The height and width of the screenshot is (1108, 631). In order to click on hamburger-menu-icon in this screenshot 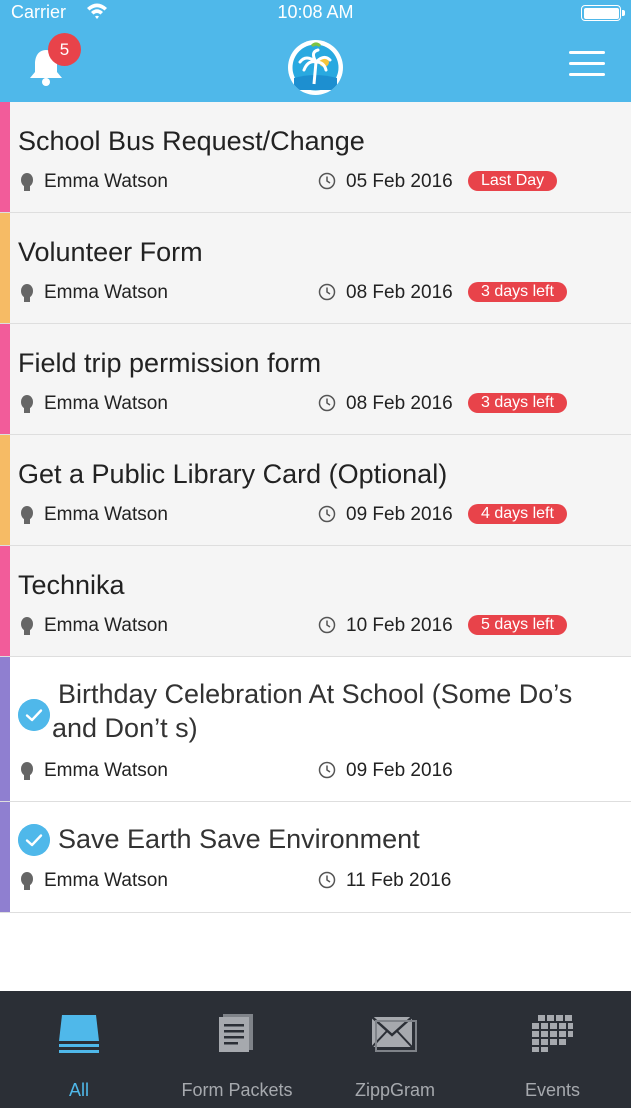, I will do `click(587, 65)`.